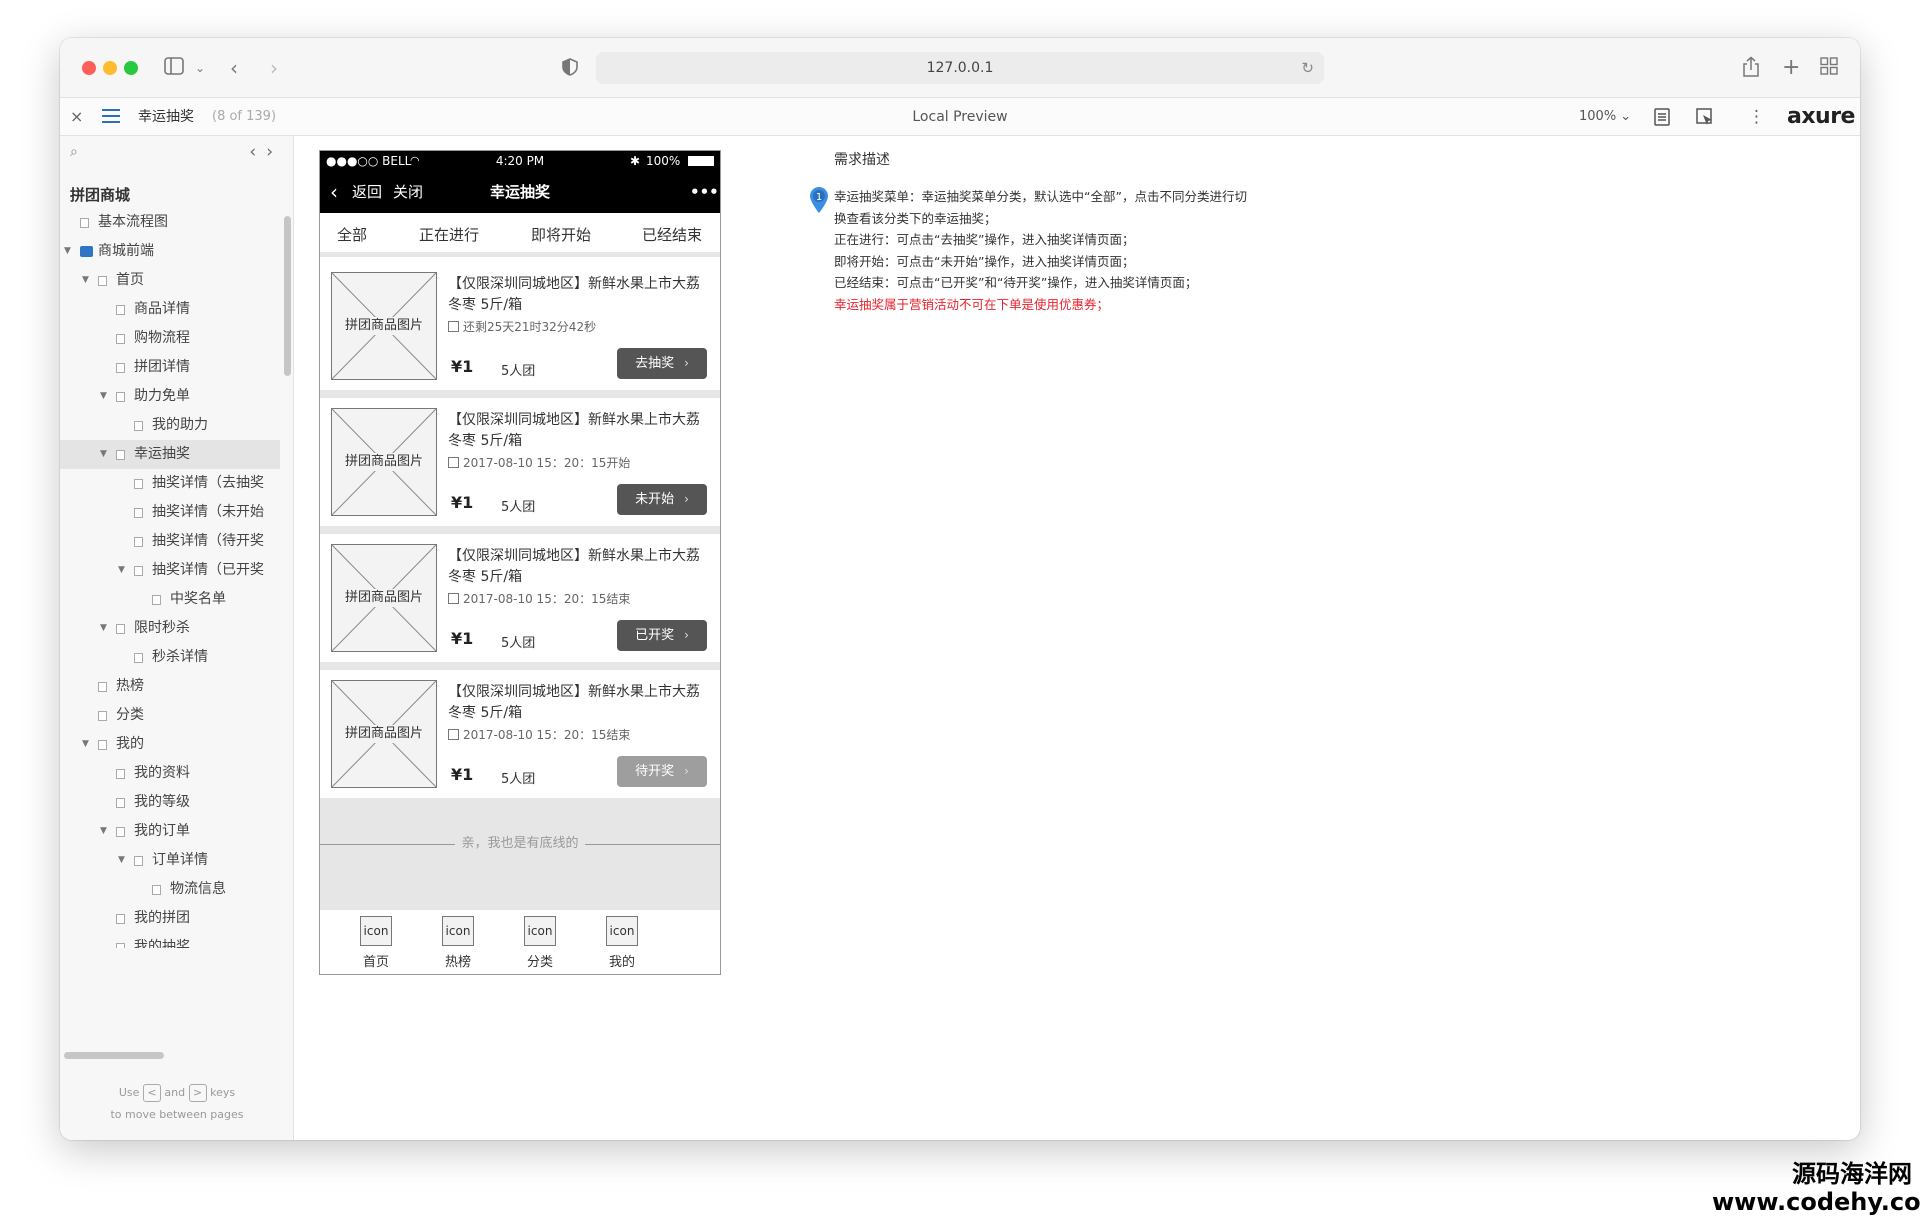 The height and width of the screenshot is (1218, 1920). What do you see at coordinates (200, 68) in the screenshot?
I see `chevron-down-icon: ⌄` at bounding box center [200, 68].